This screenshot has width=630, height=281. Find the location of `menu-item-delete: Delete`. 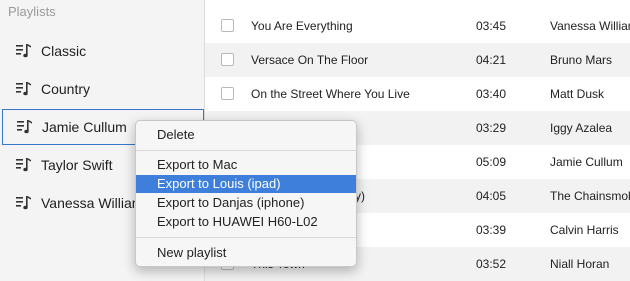

menu-item-delete: Delete is located at coordinates (246, 135).